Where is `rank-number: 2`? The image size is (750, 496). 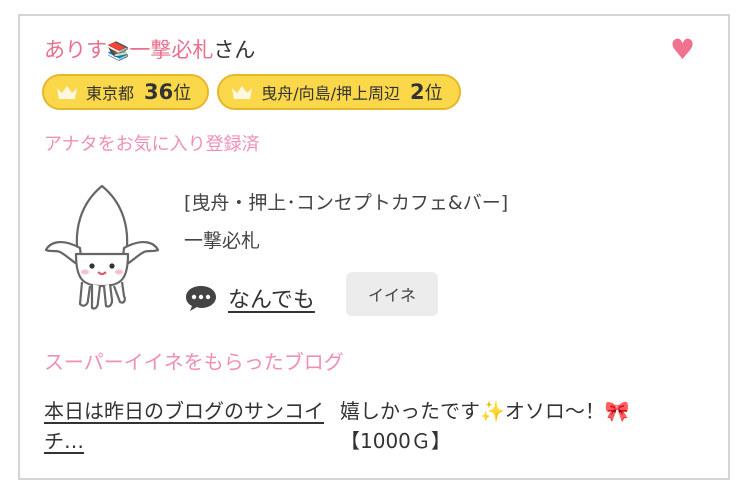
rank-number: 2 is located at coordinates (417, 92).